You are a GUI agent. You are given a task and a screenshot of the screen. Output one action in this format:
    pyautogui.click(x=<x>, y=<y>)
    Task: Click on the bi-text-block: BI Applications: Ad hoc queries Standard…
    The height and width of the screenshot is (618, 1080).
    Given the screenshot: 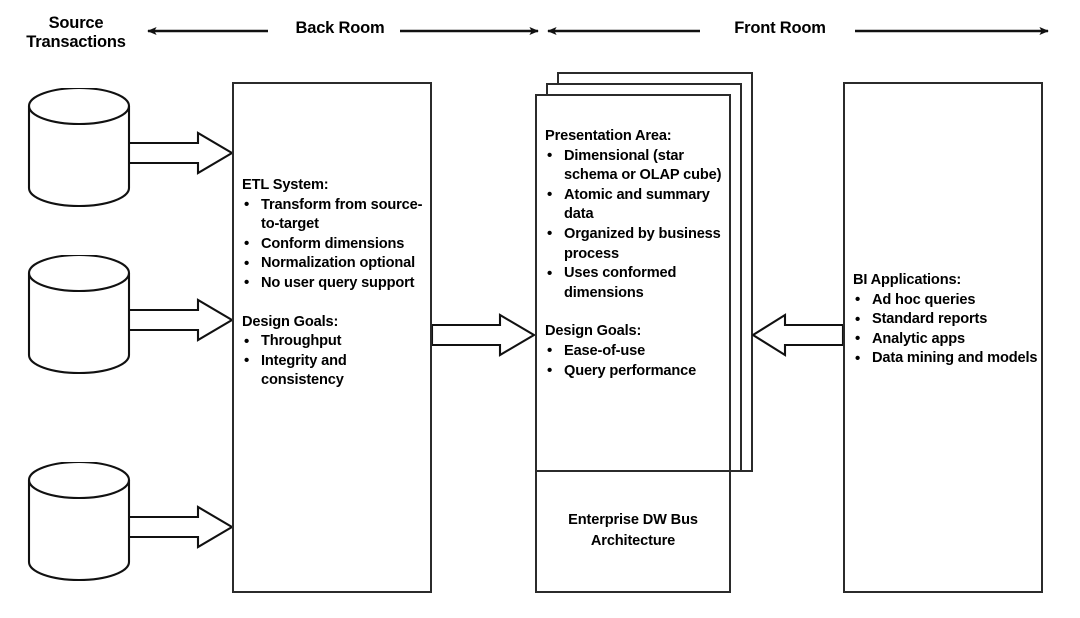 What is the action you would take?
    pyautogui.click(x=948, y=320)
    